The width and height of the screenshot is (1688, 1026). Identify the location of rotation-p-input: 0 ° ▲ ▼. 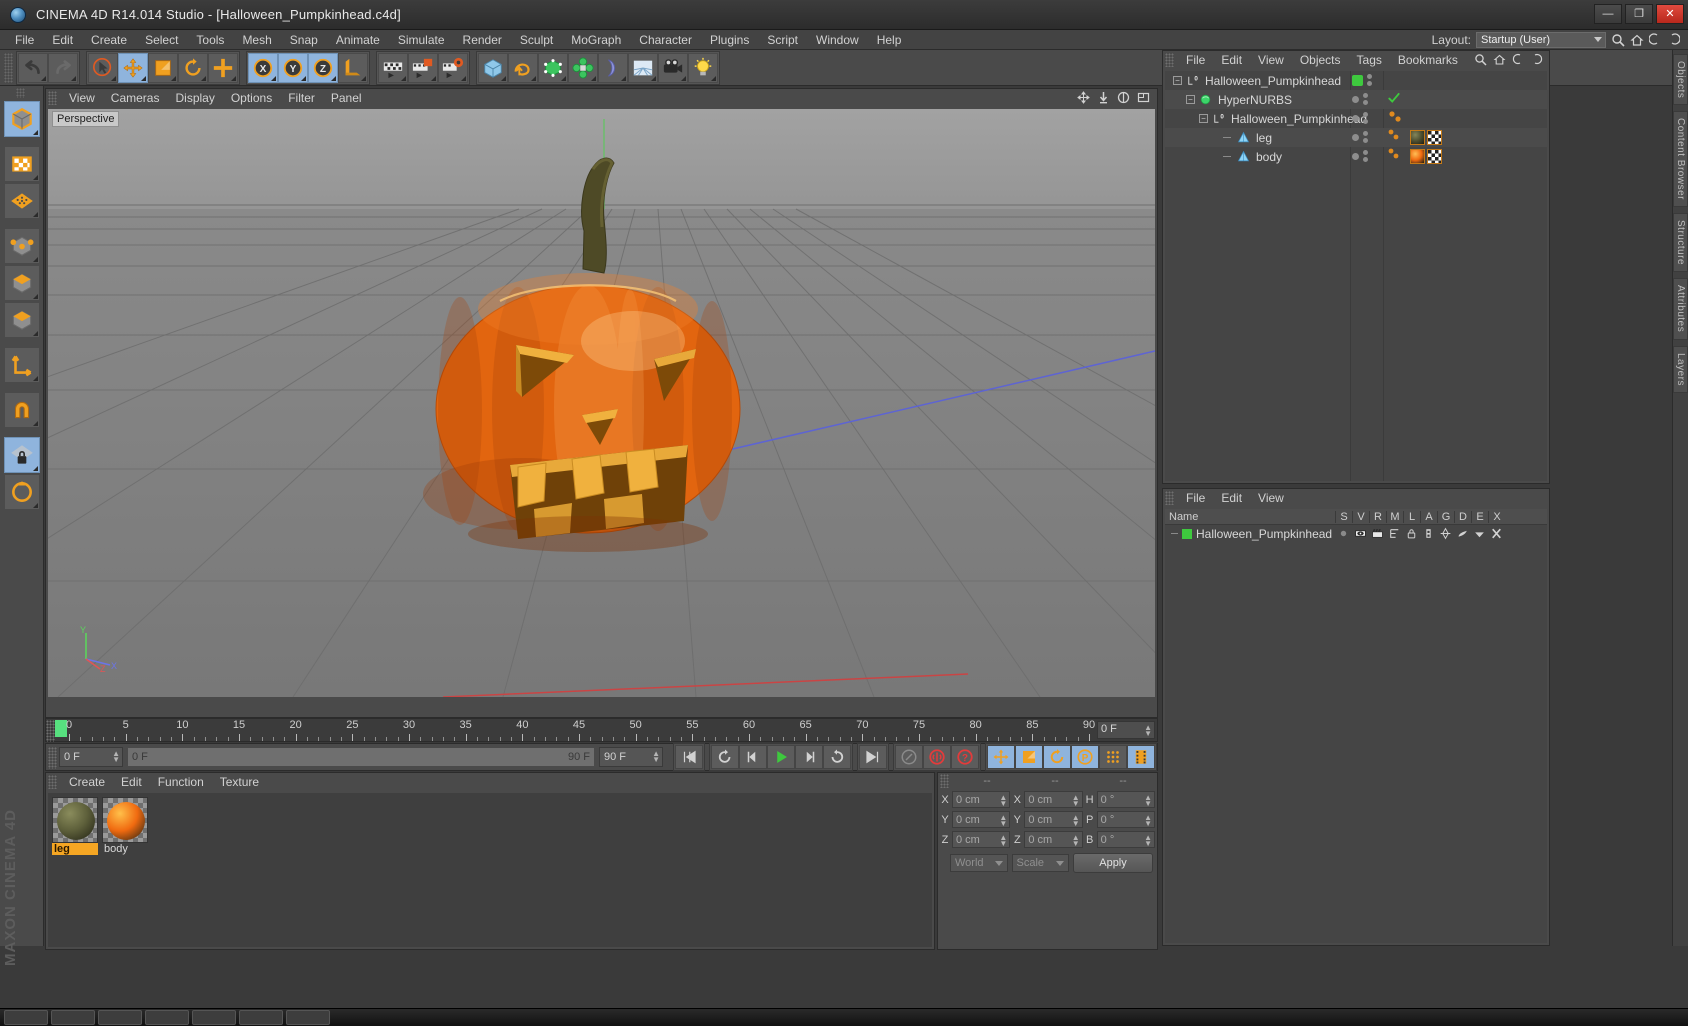
(1125, 819).